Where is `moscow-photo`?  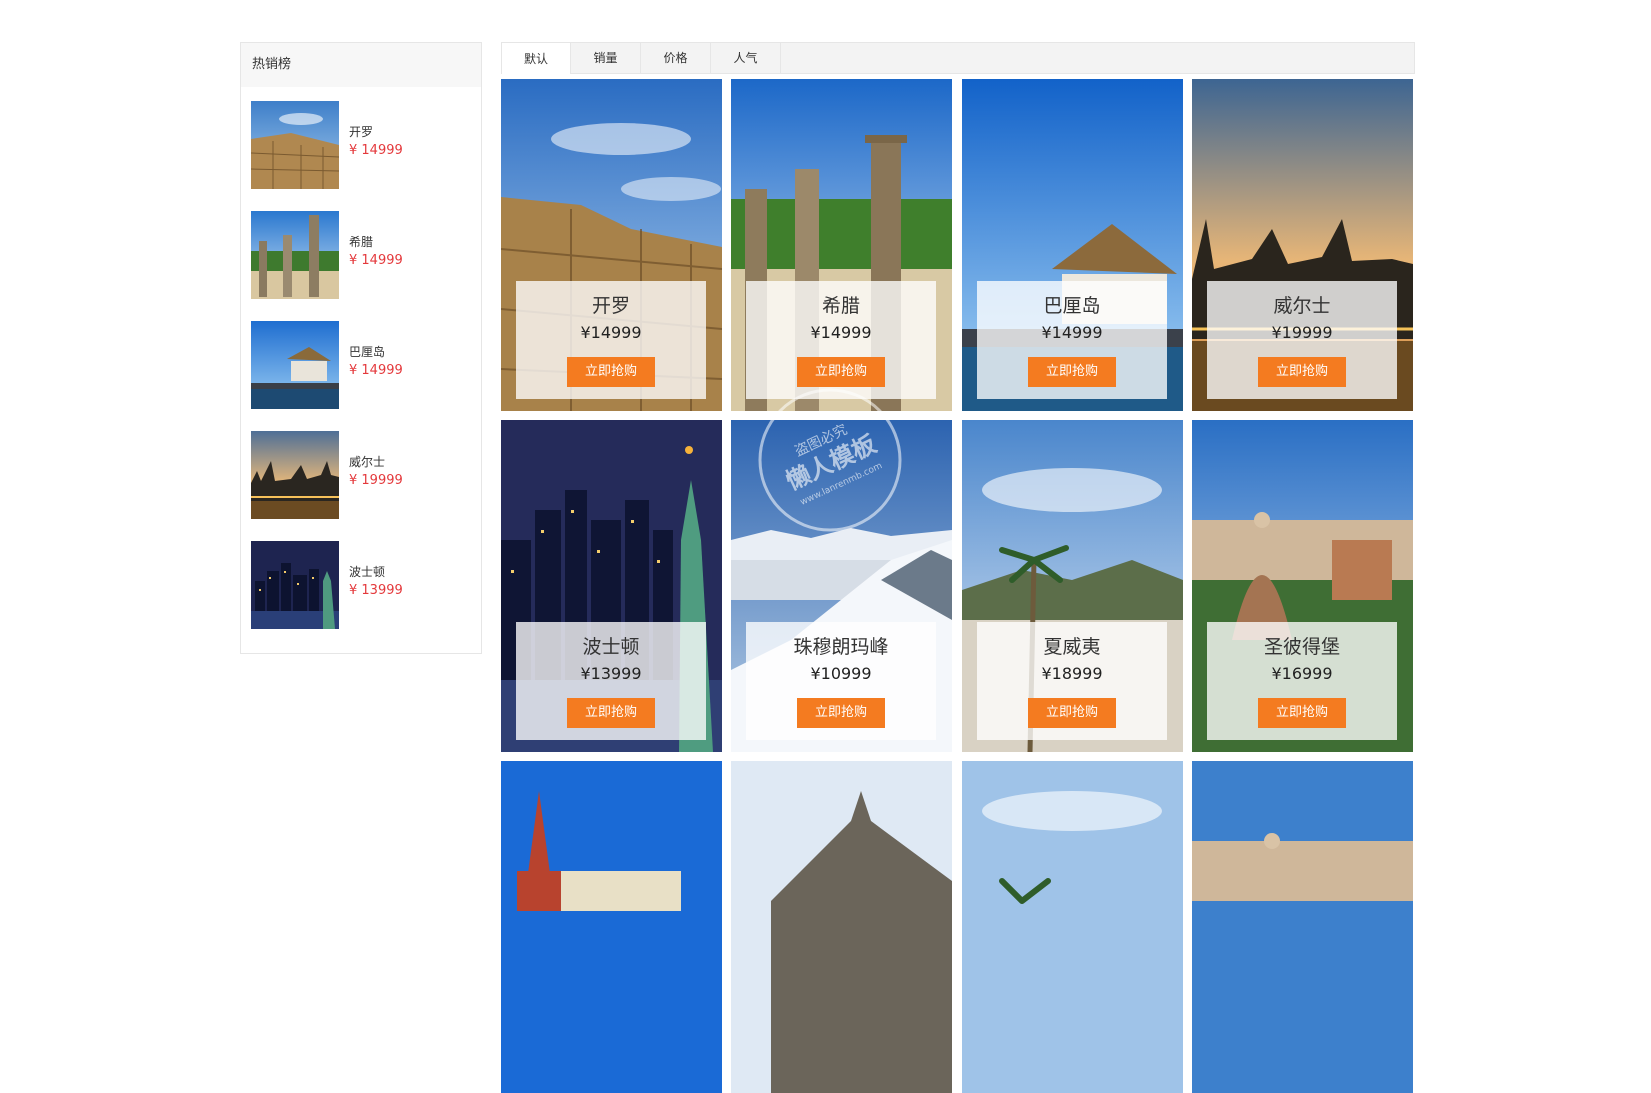 moscow-photo is located at coordinates (611, 927).